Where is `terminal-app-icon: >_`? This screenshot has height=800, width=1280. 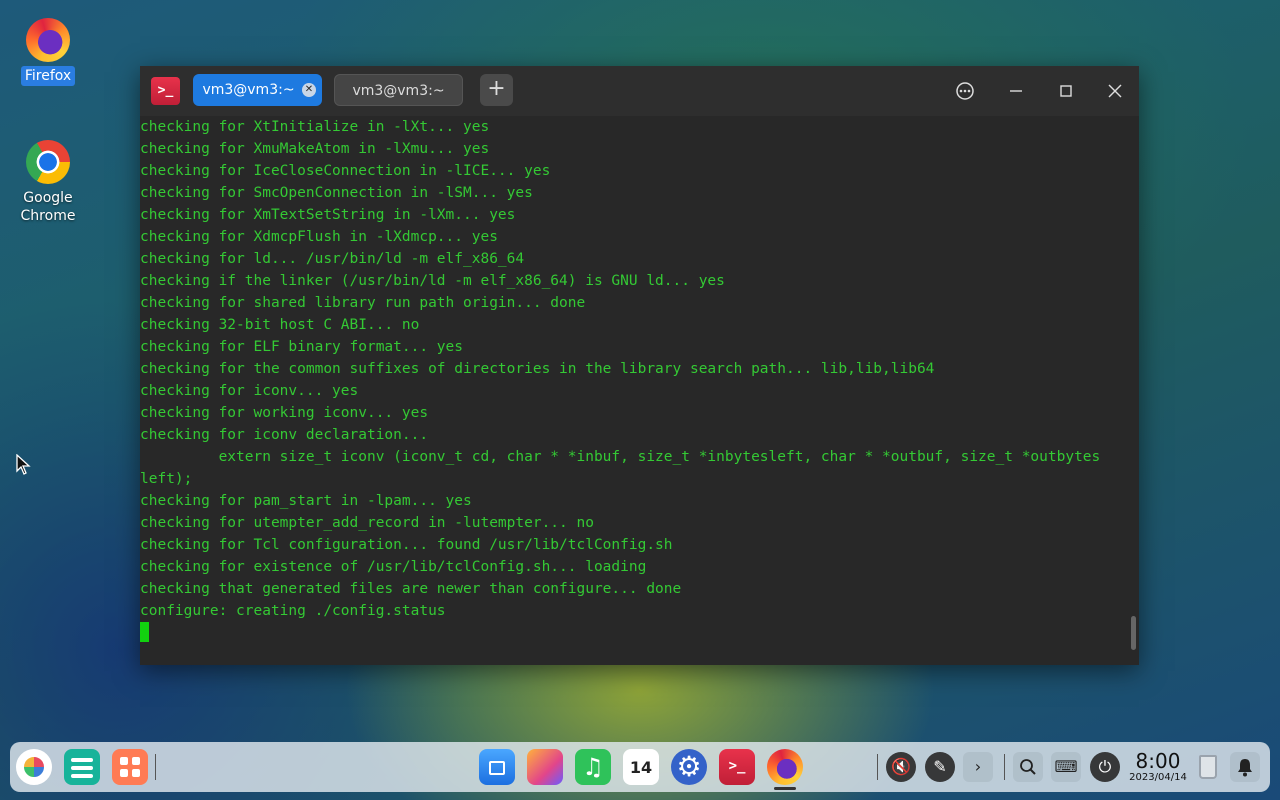 terminal-app-icon: >_ is located at coordinates (165, 91).